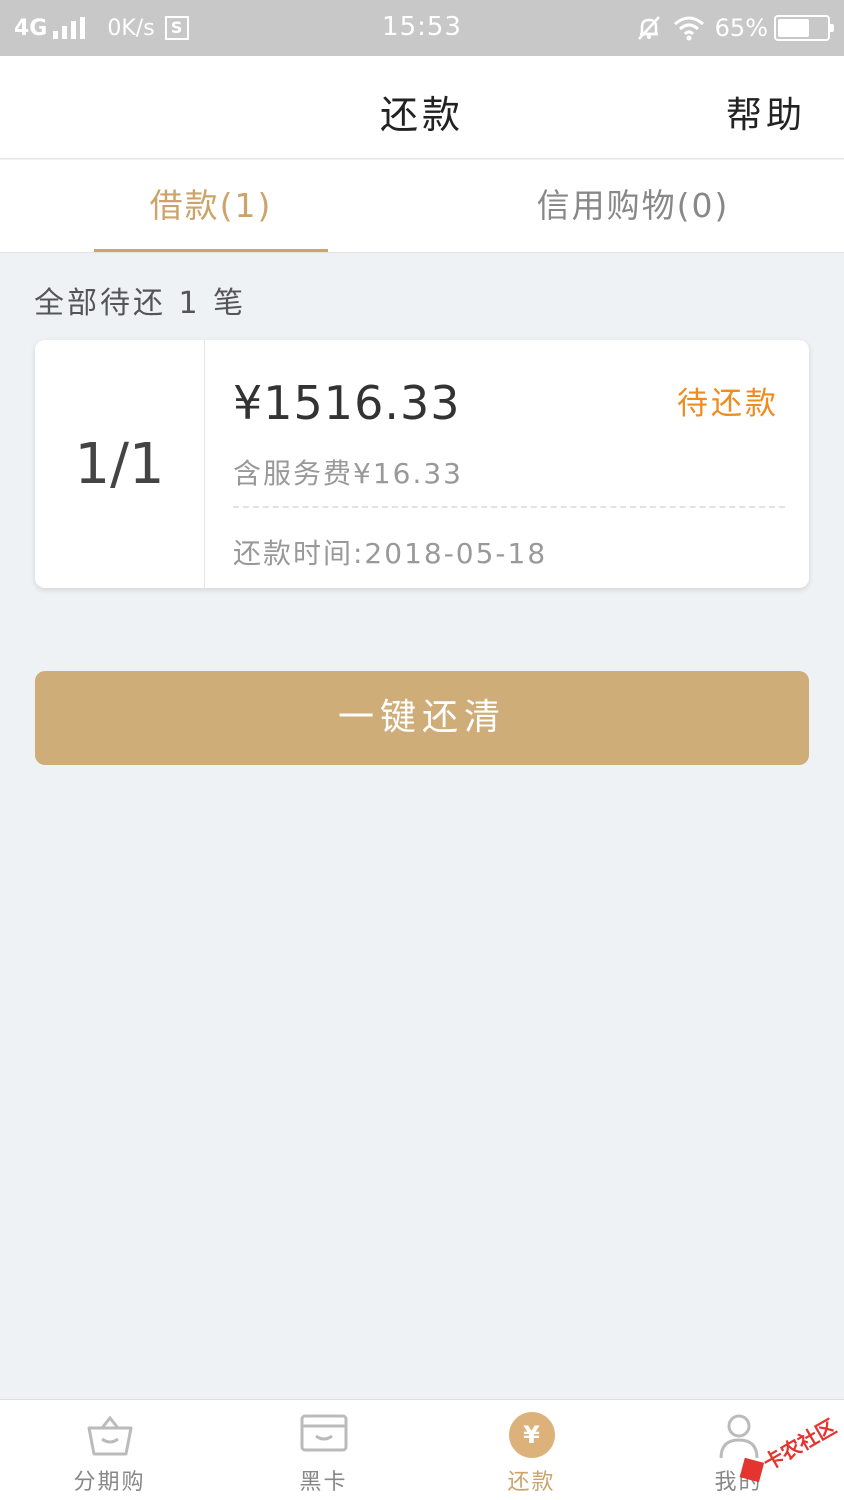 This screenshot has height=1500, width=844. I want to click on status-bar: 4G 0K/s S 15:53 65%, so click(422, 28).